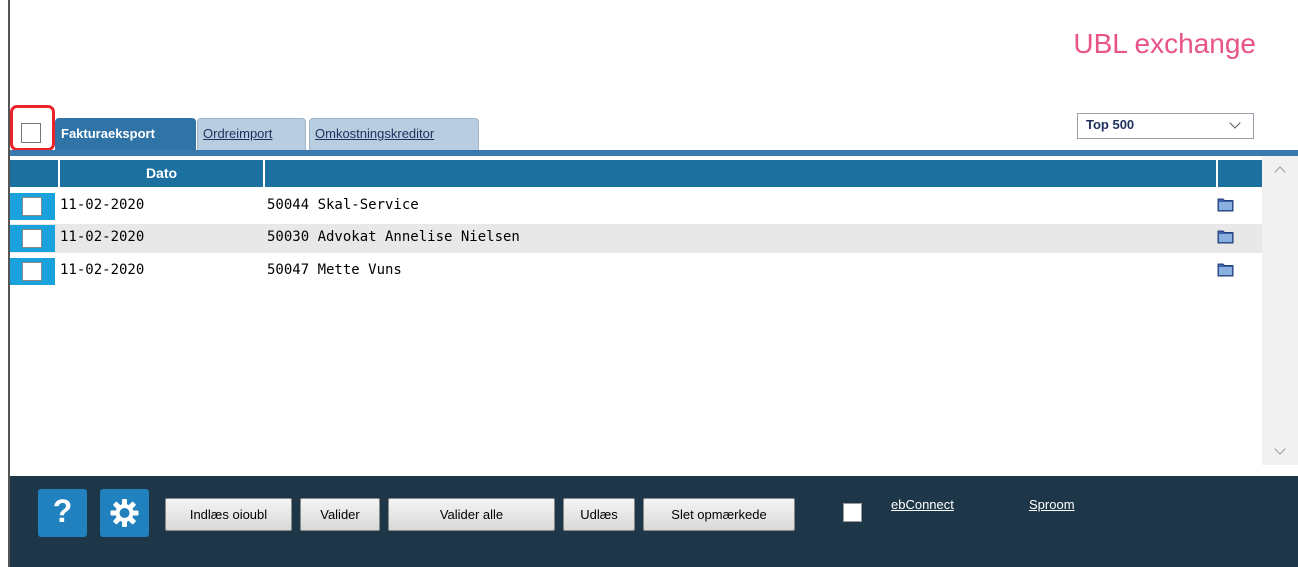  What do you see at coordinates (1164, 43) in the screenshot?
I see `app-title: UBL exchange` at bounding box center [1164, 43].